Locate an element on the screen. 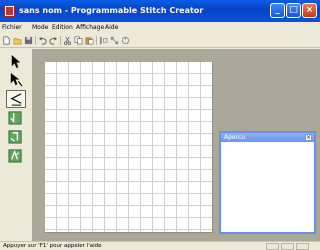  select-arrow-icon is located at coordinates (16, 62).